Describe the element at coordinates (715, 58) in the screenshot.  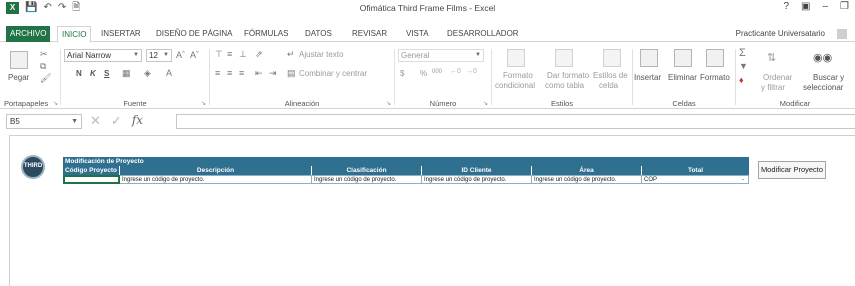
I see `format-cells-icon` at that location.